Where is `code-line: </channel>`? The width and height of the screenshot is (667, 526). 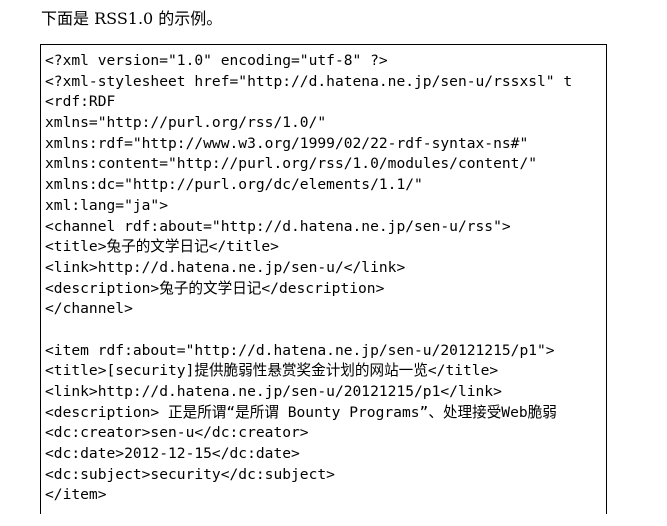 code-line: </channel> is located at coordinates (89, 309).